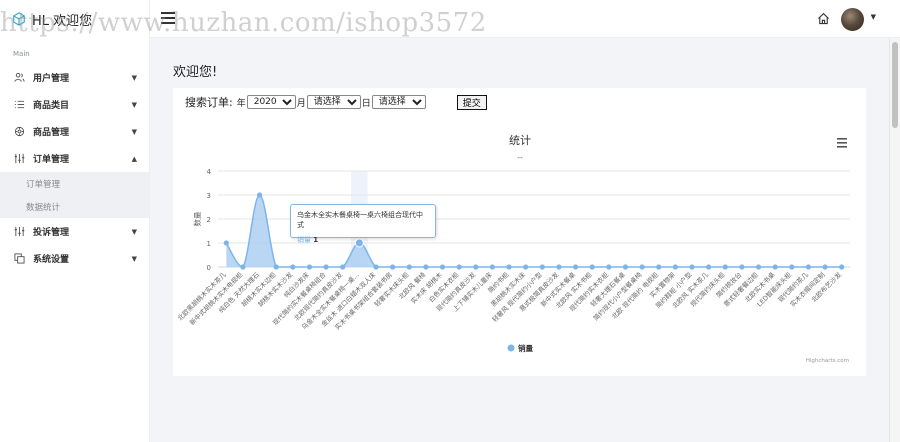 This screenshot has height=442, width=900. What do you see at coordinates (271, 102) in the screenshot?
I see `year-select: 2020` at bounding box center [271, 102].